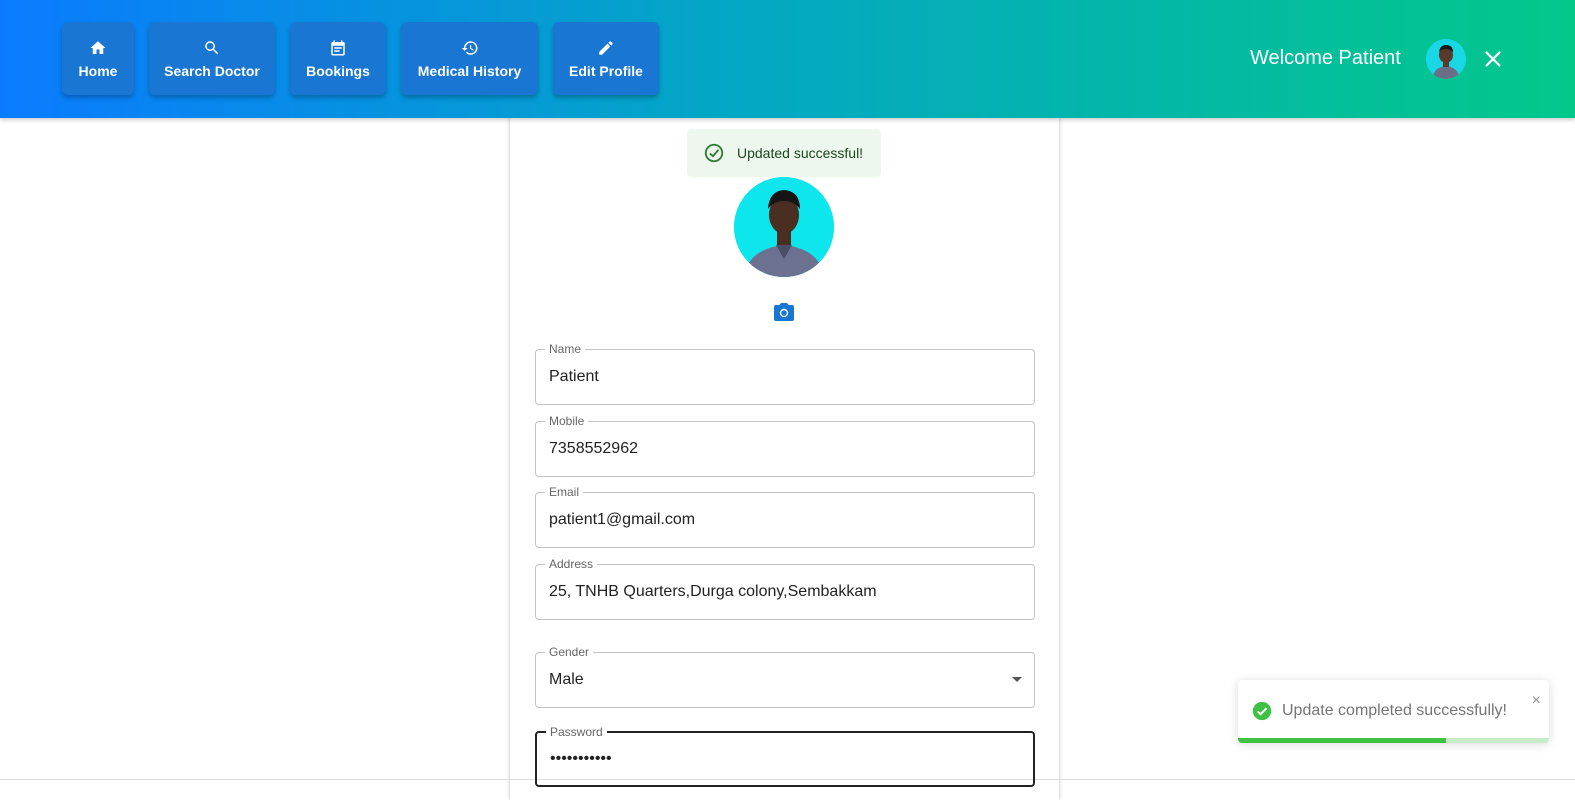  I want to click on email-field: Email patient1@gmail.com, so click(785, 516).